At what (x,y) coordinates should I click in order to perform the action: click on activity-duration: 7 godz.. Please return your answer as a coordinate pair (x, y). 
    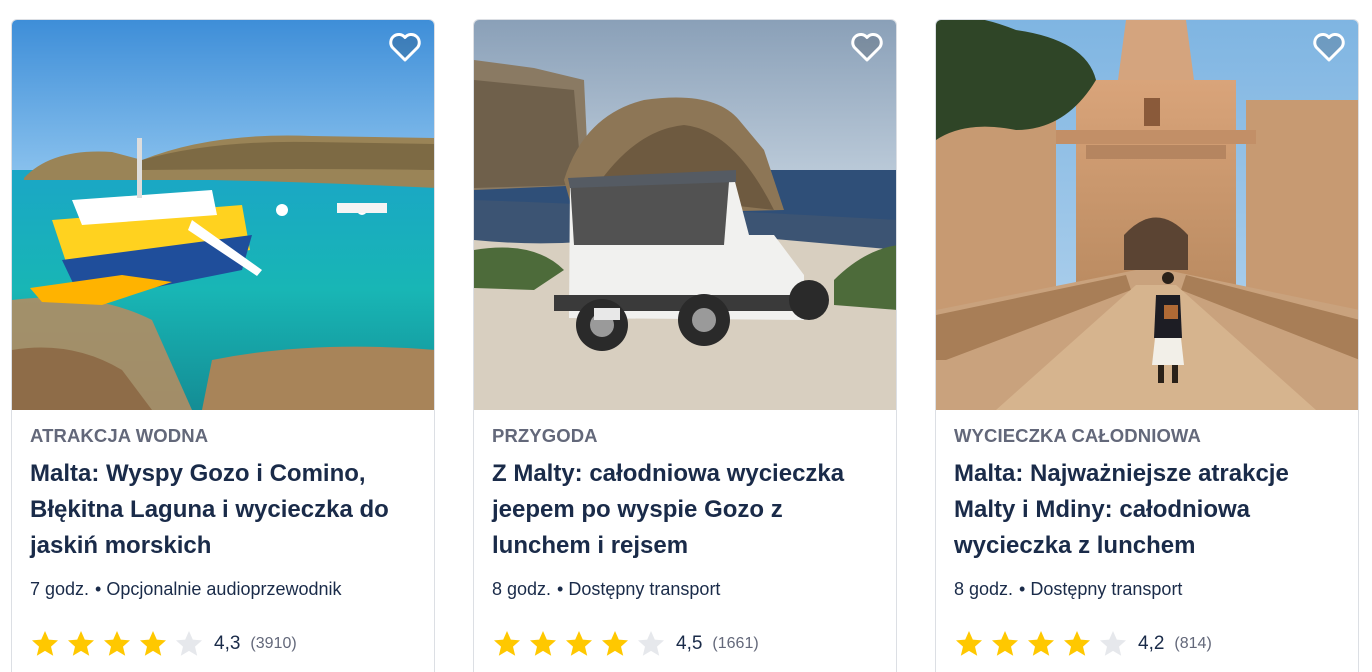
    Looking at the image, I should click on (60, 589).